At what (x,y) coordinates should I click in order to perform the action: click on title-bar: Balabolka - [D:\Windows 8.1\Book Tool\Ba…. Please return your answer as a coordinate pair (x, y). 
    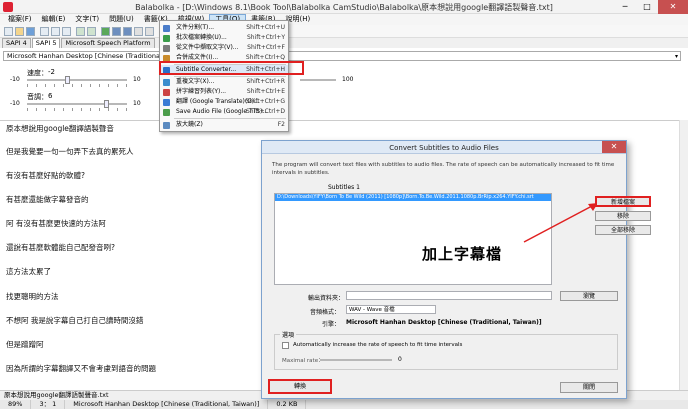
    Looking at the image, I should click on (344, 7).